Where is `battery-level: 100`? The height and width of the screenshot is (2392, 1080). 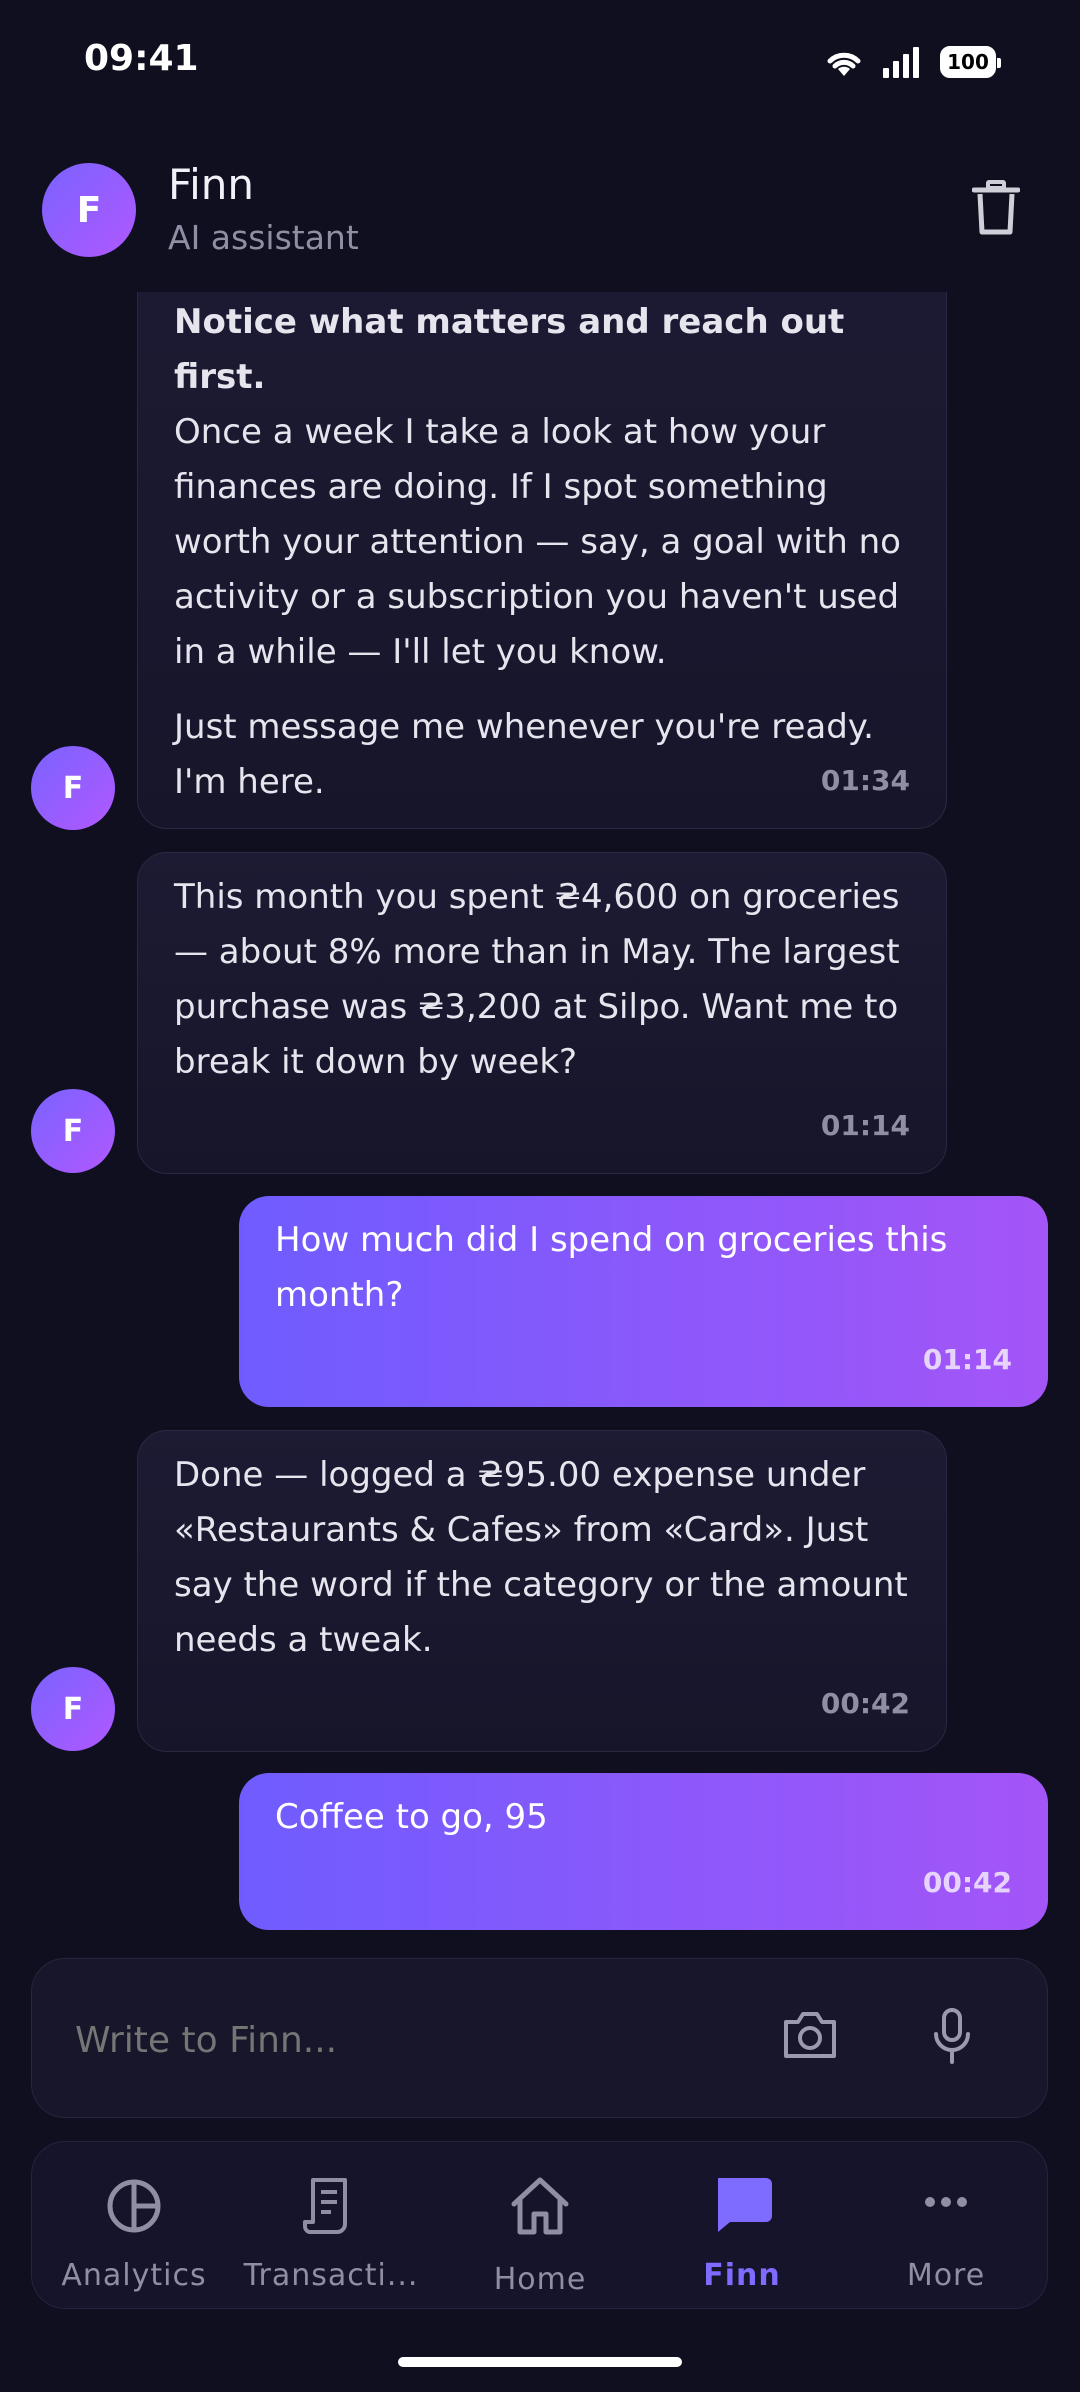
battery-level: 100 is located at coordinates (968, 62).